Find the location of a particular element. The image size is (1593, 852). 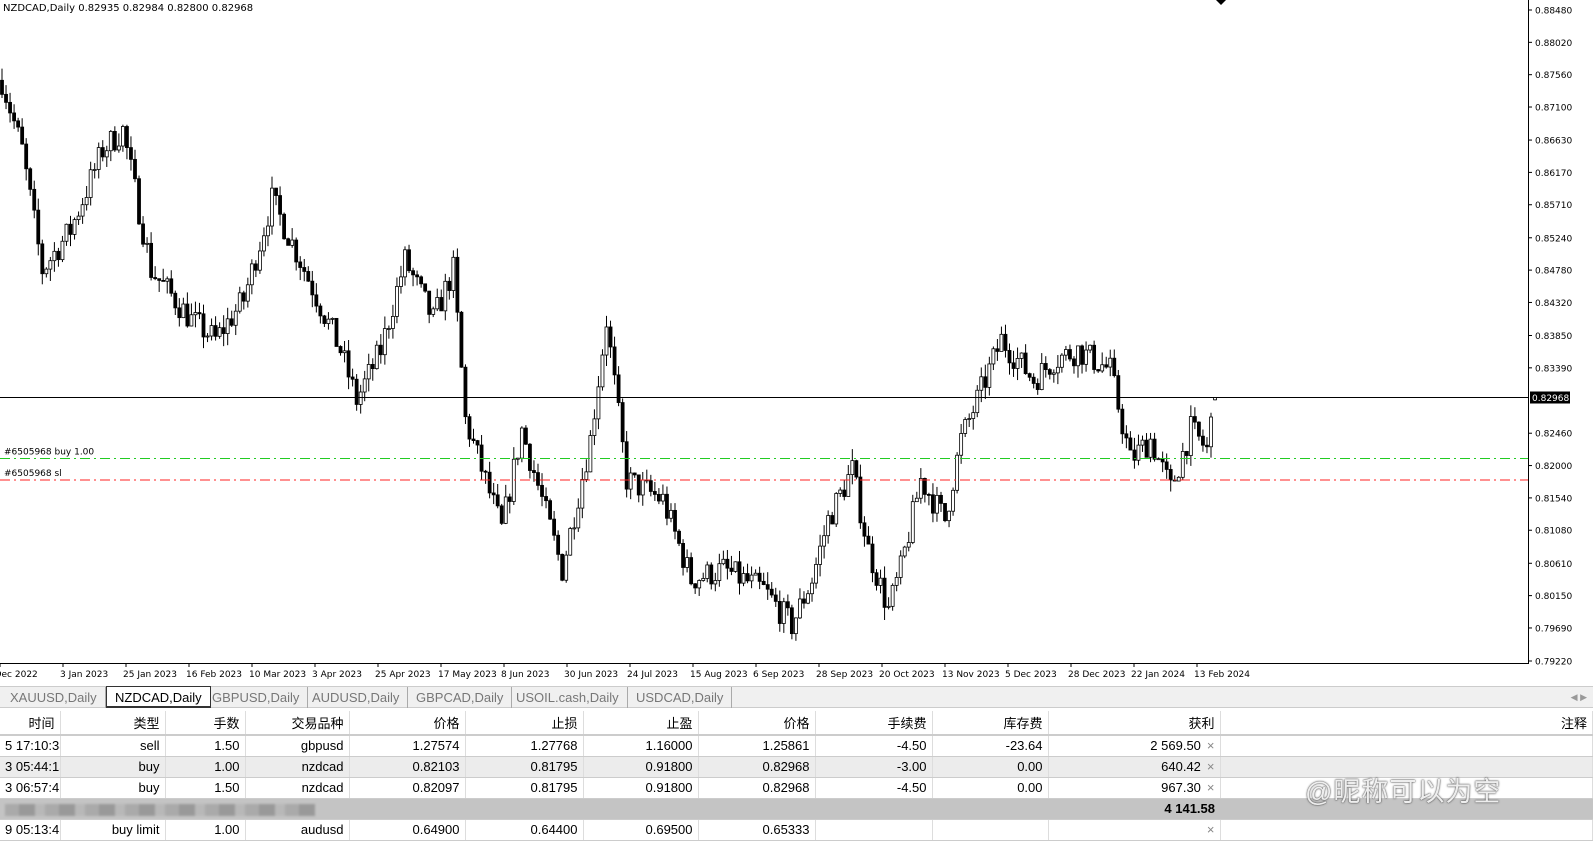

price-tick-label: 0.82460 is located at coordinates (1553, 435).